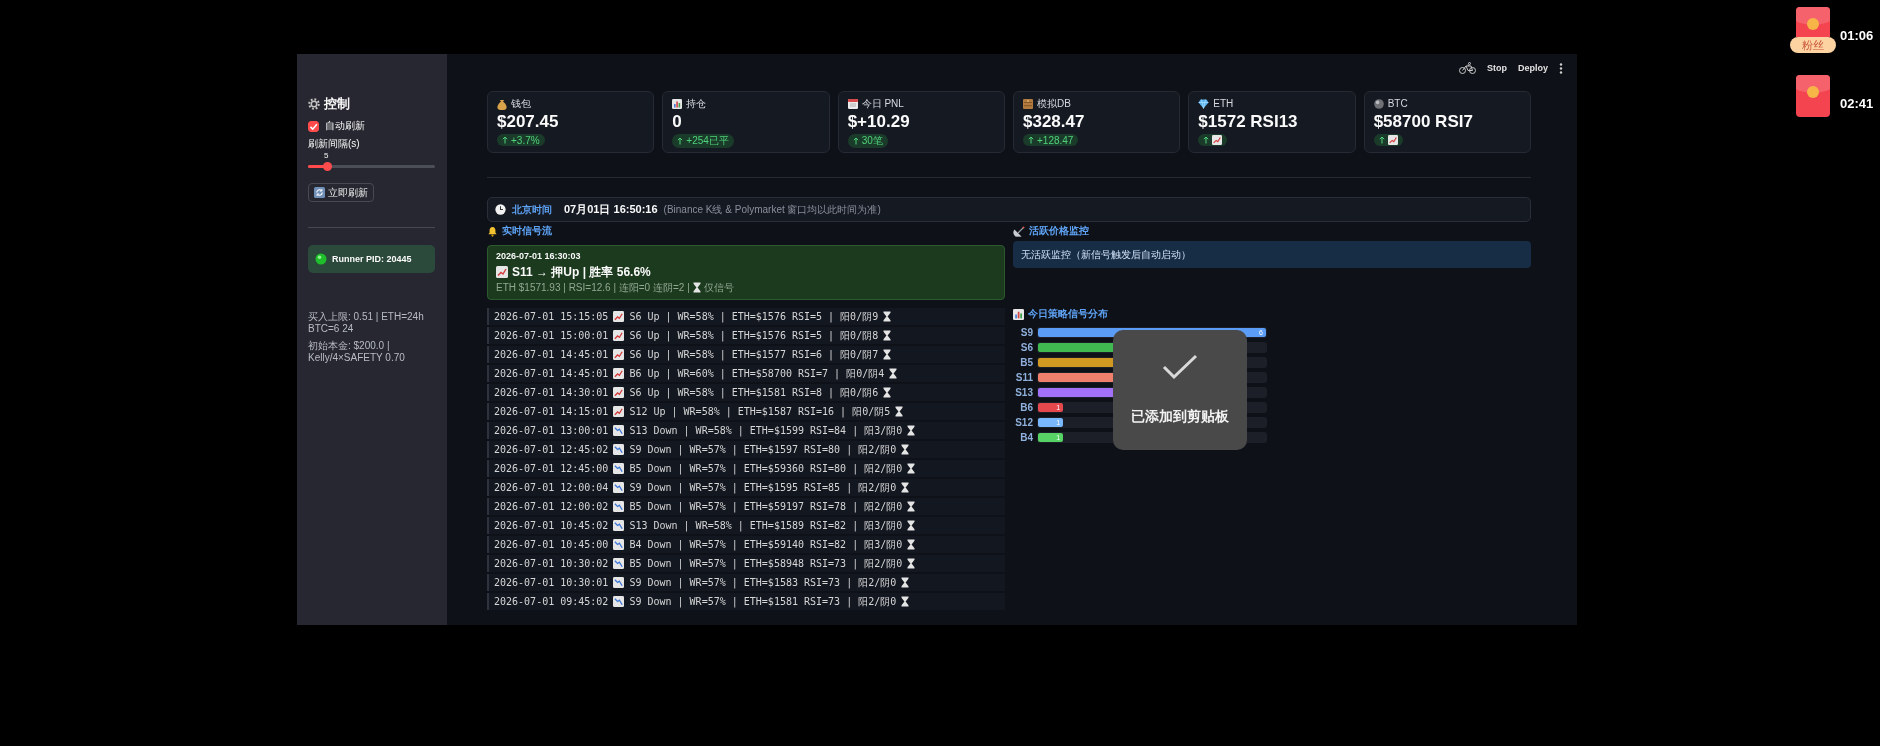 The width and height of the screenshot is (1880, 746). What do you see at coordinates (763, 601) in the screenshot?
I see `log-message: S9 Down | WR=57% | ETH=$1581 RSI=73 | 阳2/阴0` at bounding box center [763, 601].